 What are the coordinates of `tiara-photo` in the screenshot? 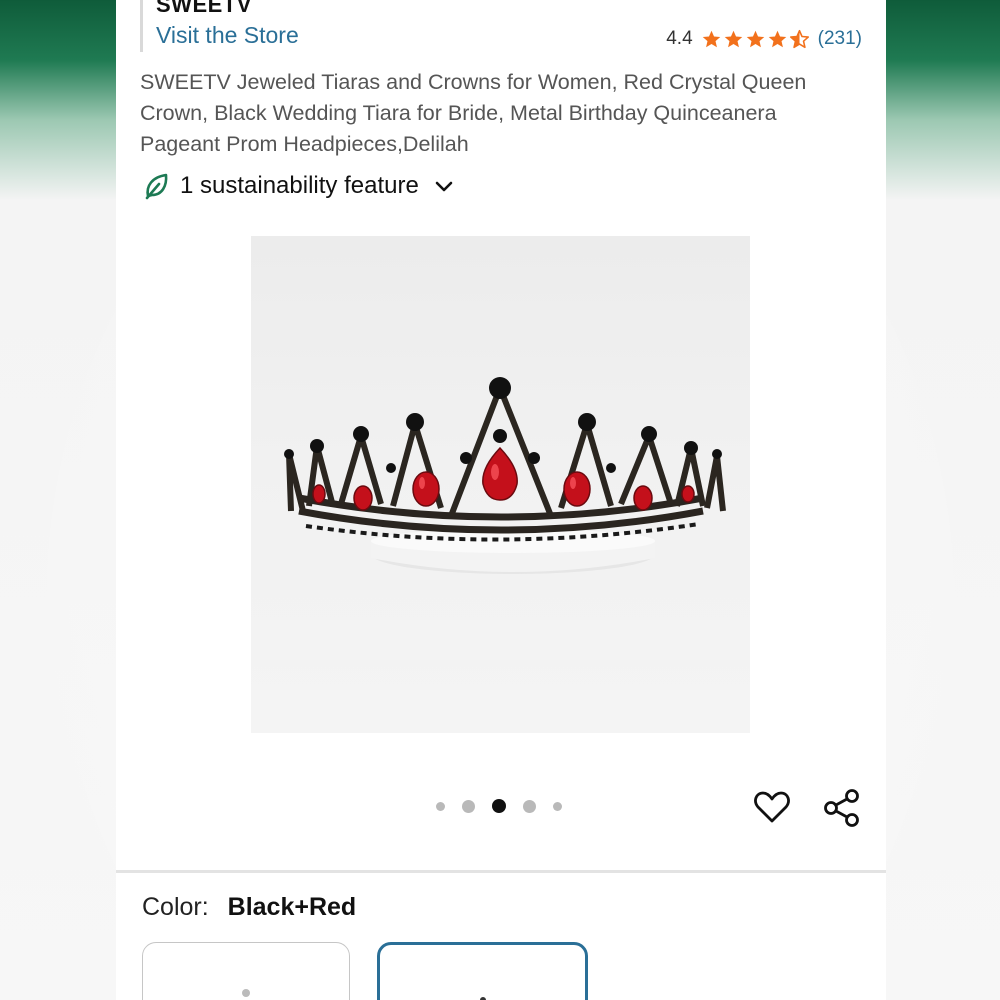 It's located at (505, 475).